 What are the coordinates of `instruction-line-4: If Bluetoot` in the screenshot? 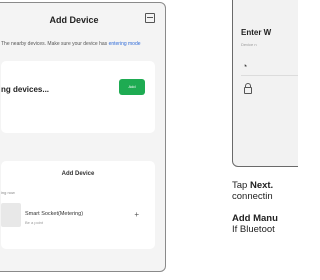 It's located at (253, 229).